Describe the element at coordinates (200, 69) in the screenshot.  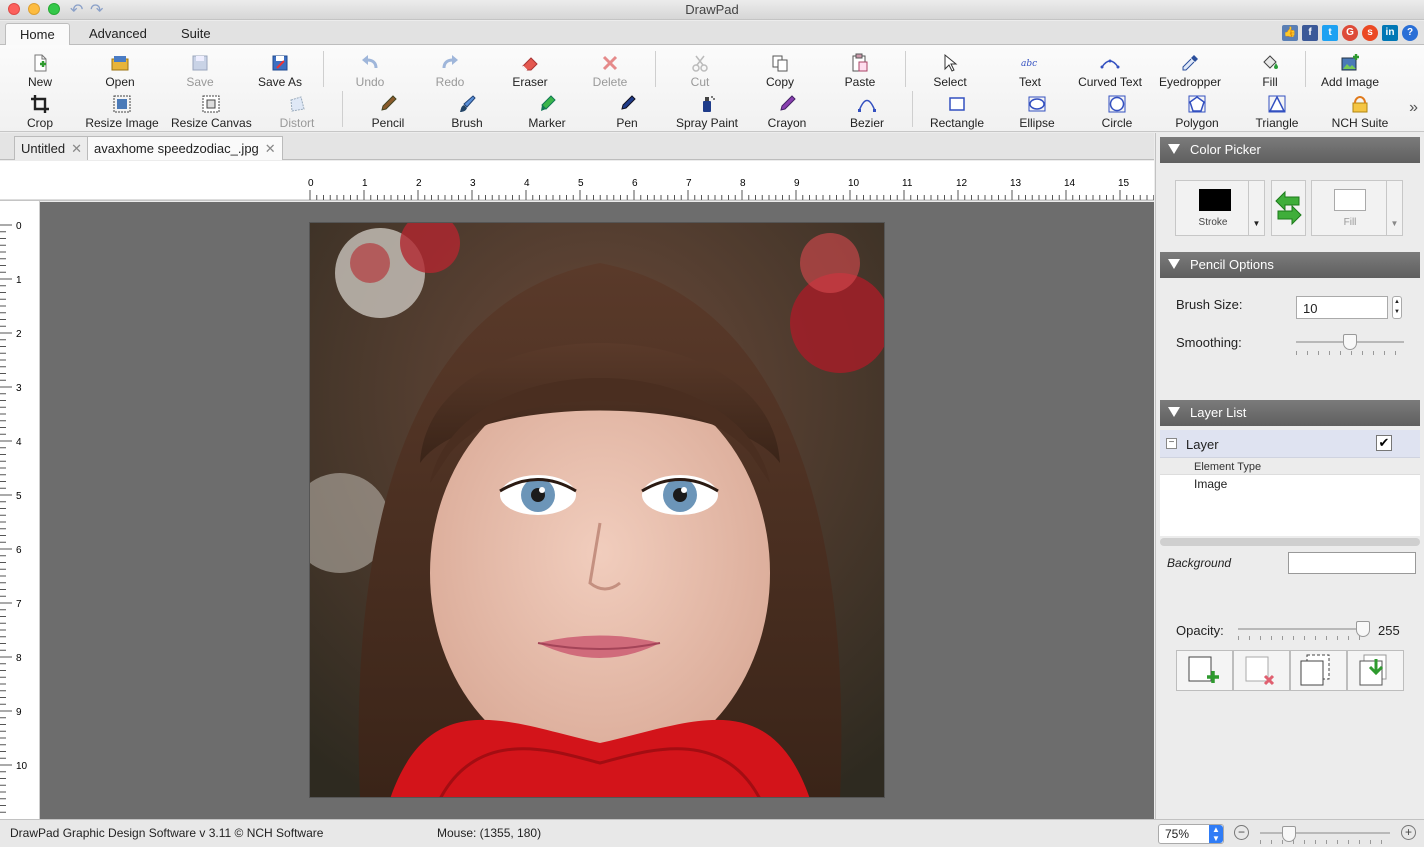
I see `save-button: Save` at that location.